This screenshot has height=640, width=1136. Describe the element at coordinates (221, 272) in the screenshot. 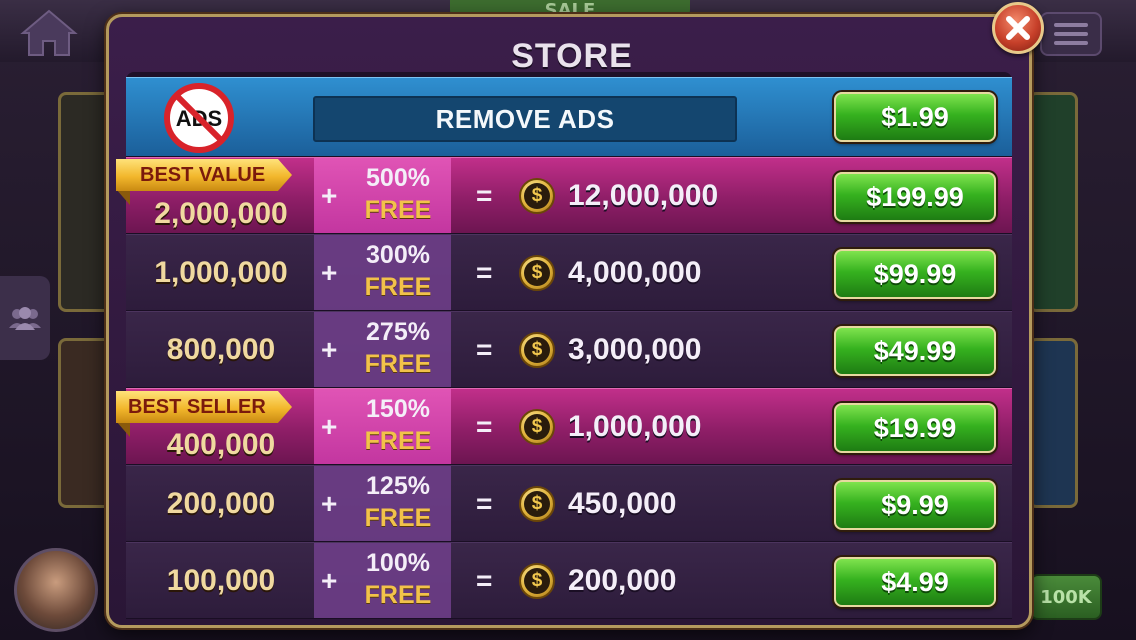

I see `base-amount: 1,000,000` at that location.